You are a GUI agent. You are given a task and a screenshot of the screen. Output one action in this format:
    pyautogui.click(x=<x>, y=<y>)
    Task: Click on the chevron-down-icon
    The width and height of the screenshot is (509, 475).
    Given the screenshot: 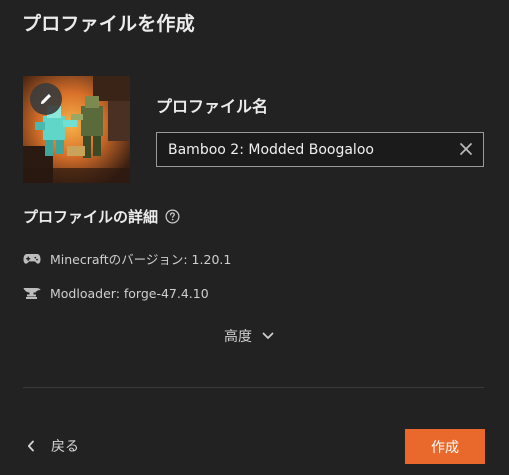 What is the action you would take?
    pyautogui.click(x=268, y=335)
    